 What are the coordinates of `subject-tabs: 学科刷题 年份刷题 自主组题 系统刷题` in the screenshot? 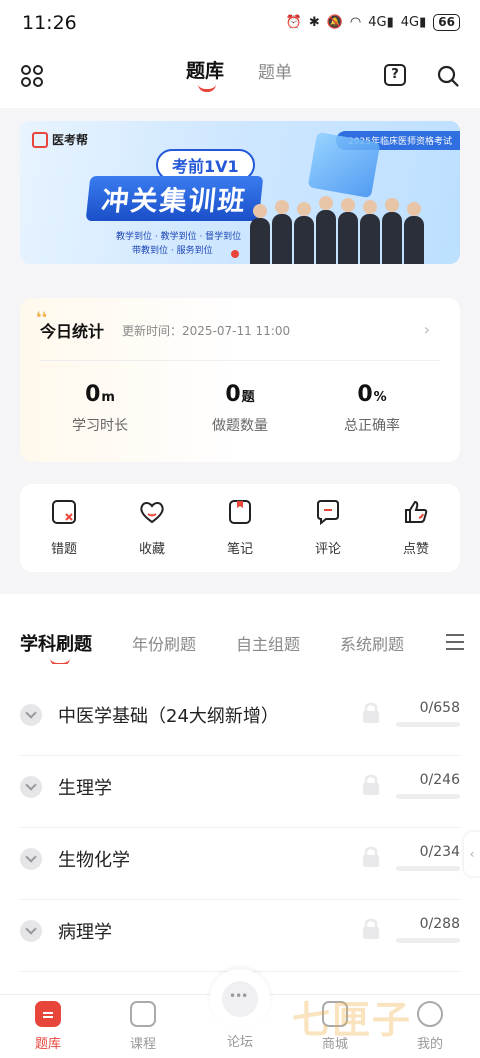 It's located at (212, 647).